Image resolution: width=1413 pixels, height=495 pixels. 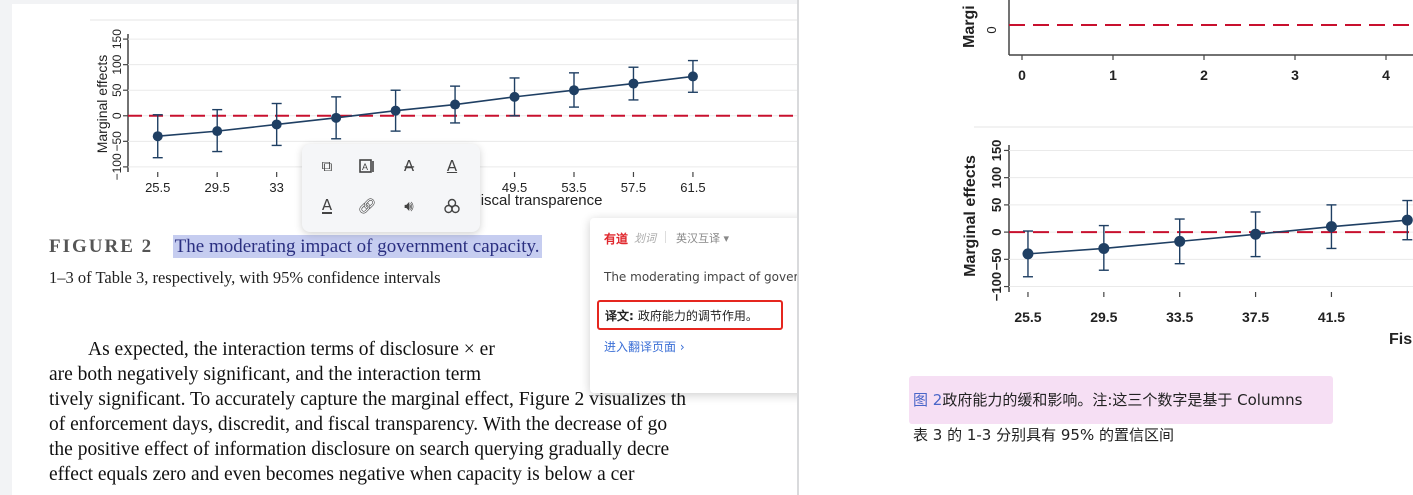 I want to click on svg-text: A, so click(x=365, y=167).